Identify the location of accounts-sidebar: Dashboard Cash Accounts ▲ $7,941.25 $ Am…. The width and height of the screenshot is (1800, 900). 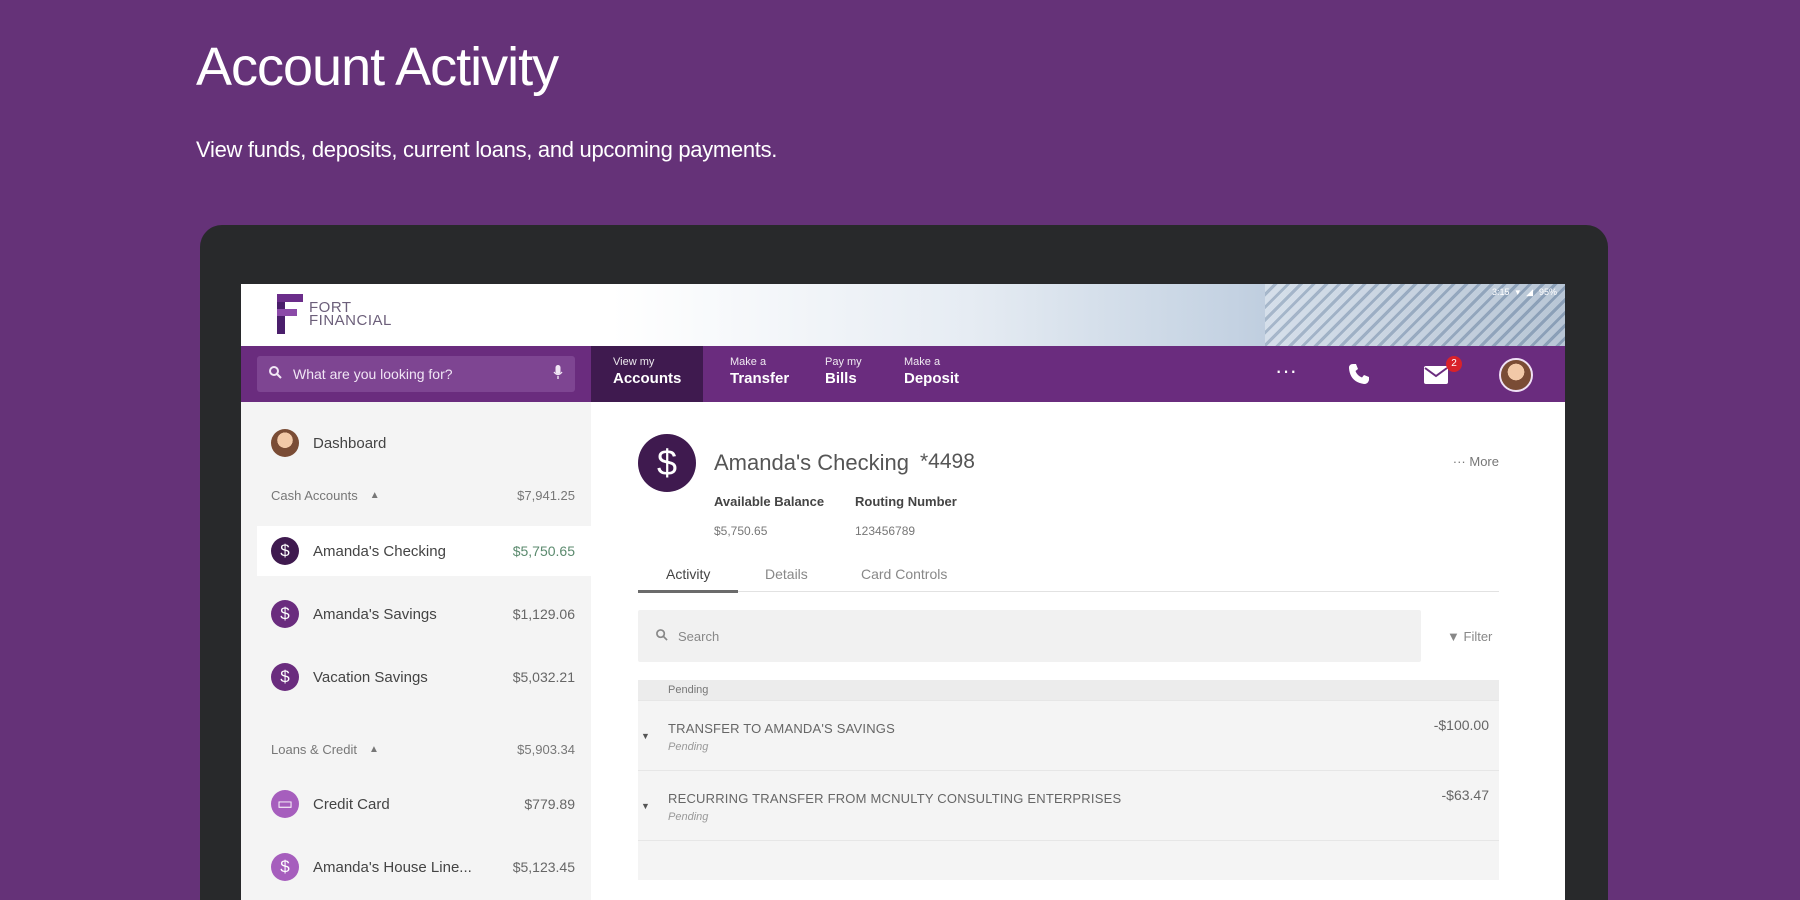
(416, 651).